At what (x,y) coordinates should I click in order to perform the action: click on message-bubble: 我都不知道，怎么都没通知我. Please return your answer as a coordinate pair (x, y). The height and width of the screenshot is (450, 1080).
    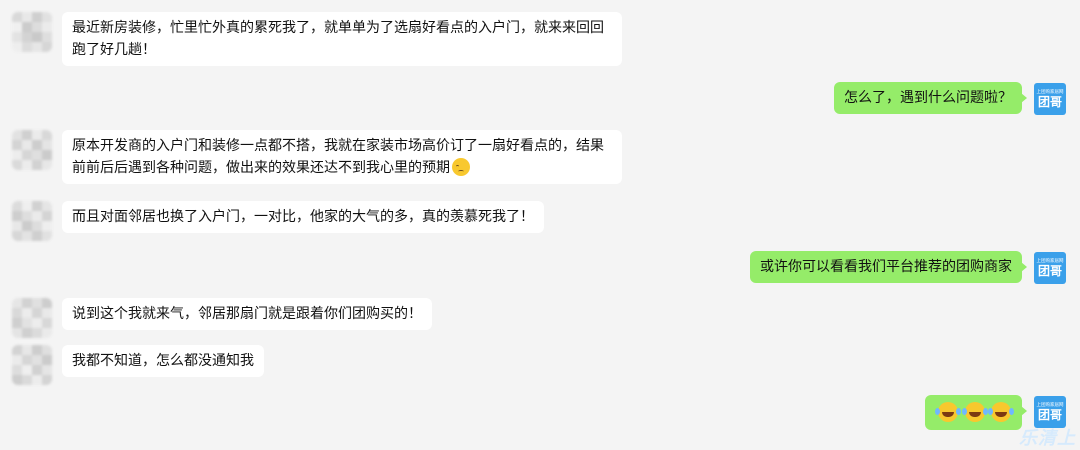
    Looking at the image, I should click on (163, 361).